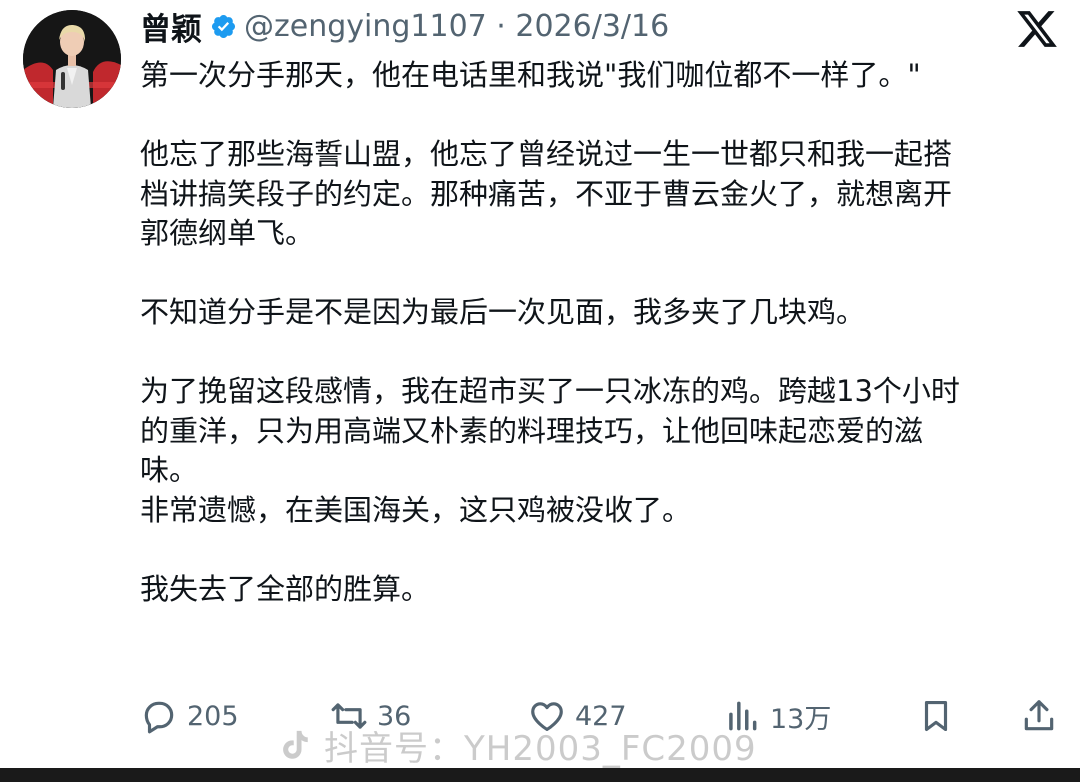 This screenshot has width=1080, height=782. What do you see at coordinates (801, 719) in the screenshot?
I see `views-count: 13万` at bounding box center [801, 719].